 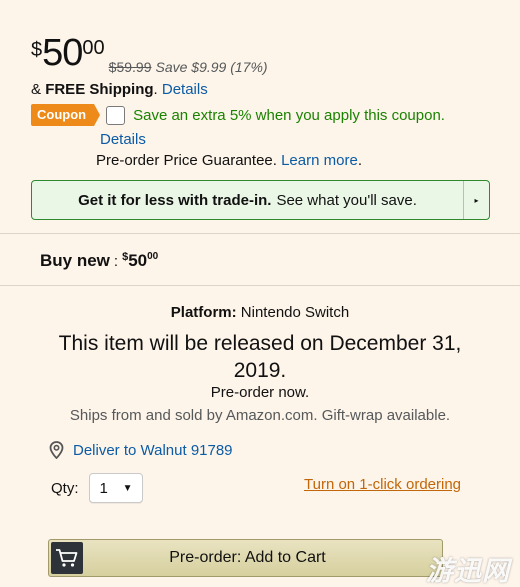 What do you see at coordinates (153, 256) in the screenshot?
I see `buy-new-fraction: 00` at bounding box center [153, 256].